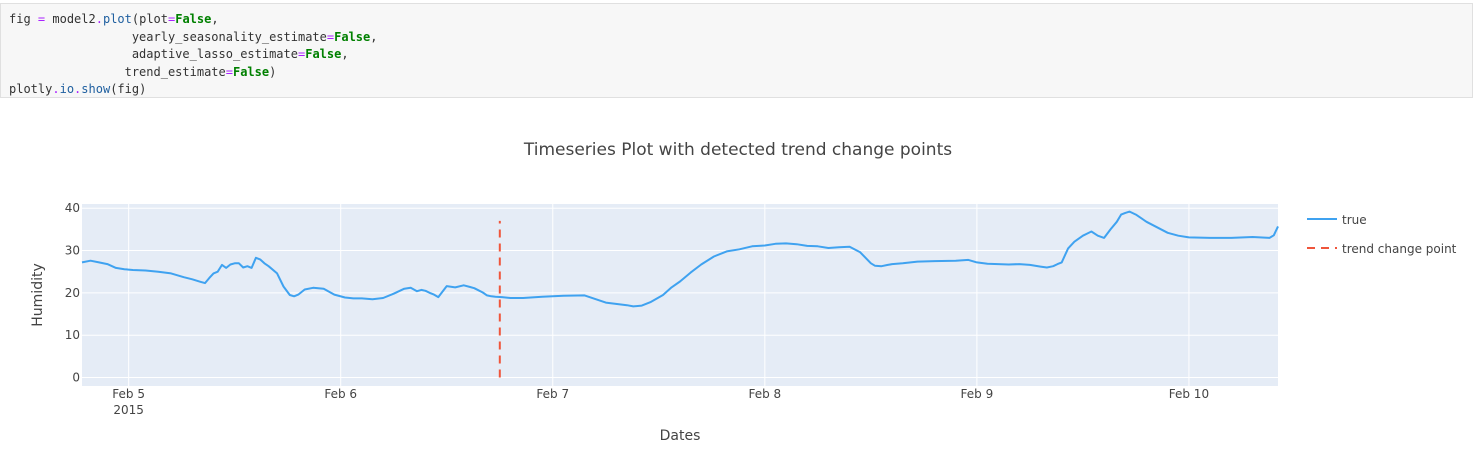 The height and width of the screenshot is (451, 1475). What do you see at coordinates (128, 394) in the screenshot?
I see `x-tick-label: Feb 5` at bounding box center [128, 394].